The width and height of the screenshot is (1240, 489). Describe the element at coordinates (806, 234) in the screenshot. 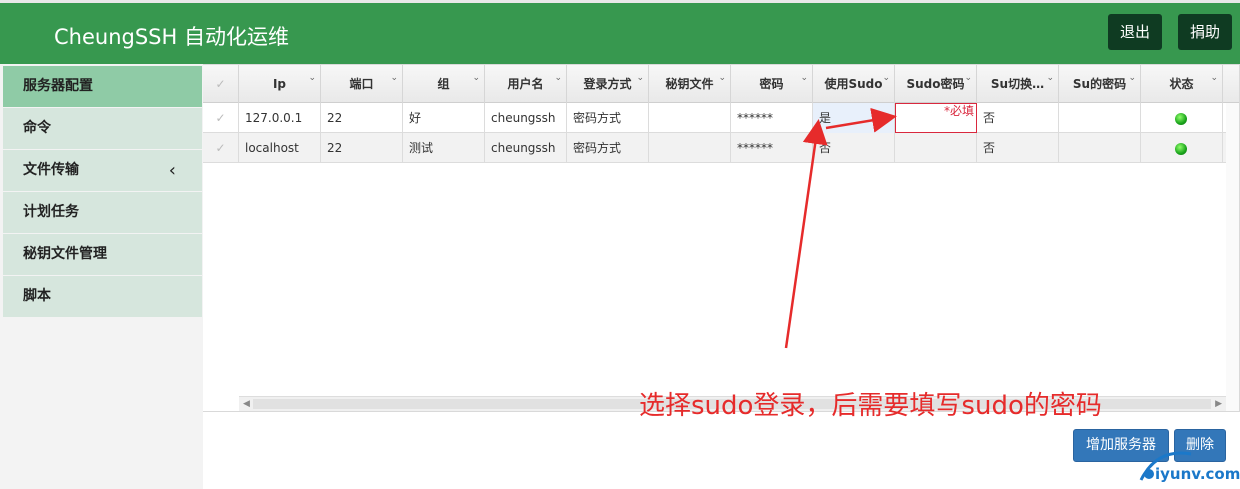

I see `arrow-to-use-sudo` at that location.